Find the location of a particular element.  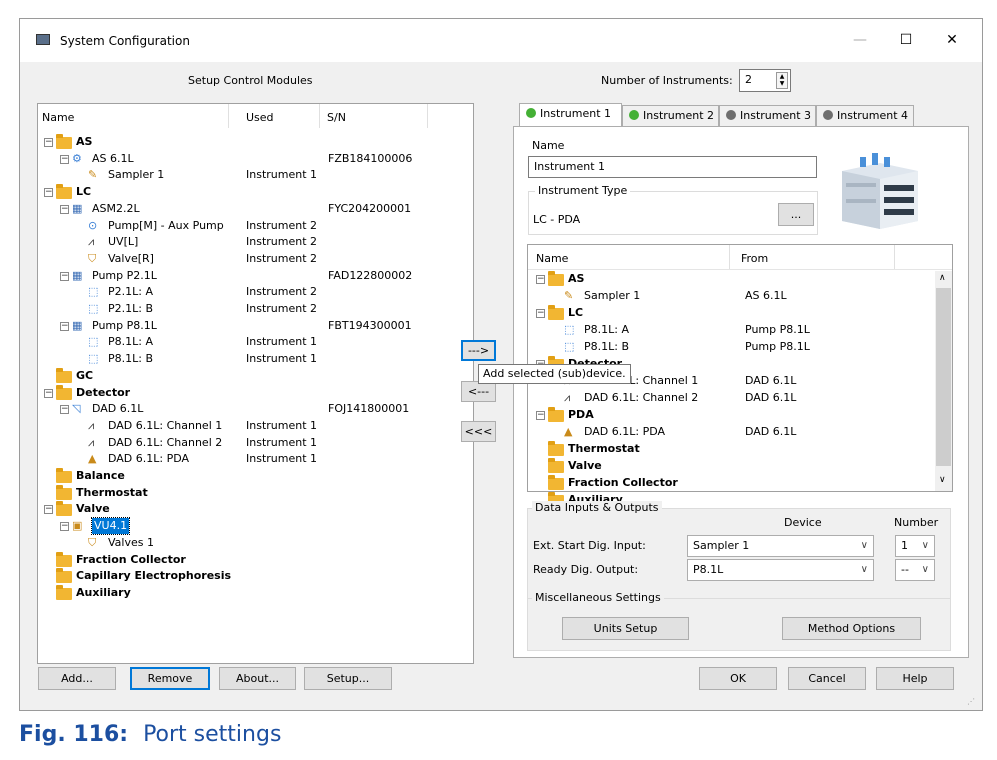

io-number-value: -- is located at coordinates (905, 569).